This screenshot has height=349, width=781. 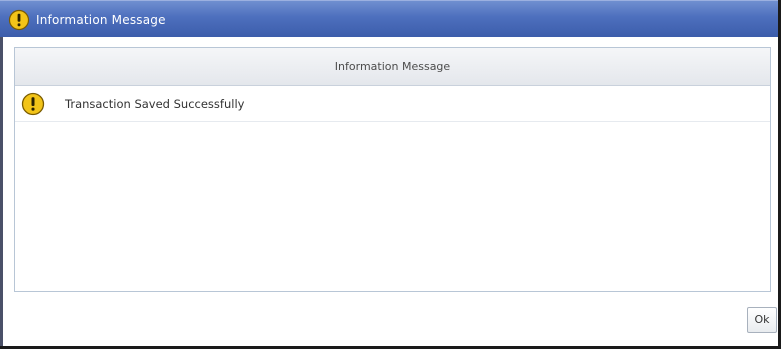 What do you see at coordinates (155, 104) in the screenshot?
I see `message-text: Transaction Saved Successfully` at bounding box center [155, 104].